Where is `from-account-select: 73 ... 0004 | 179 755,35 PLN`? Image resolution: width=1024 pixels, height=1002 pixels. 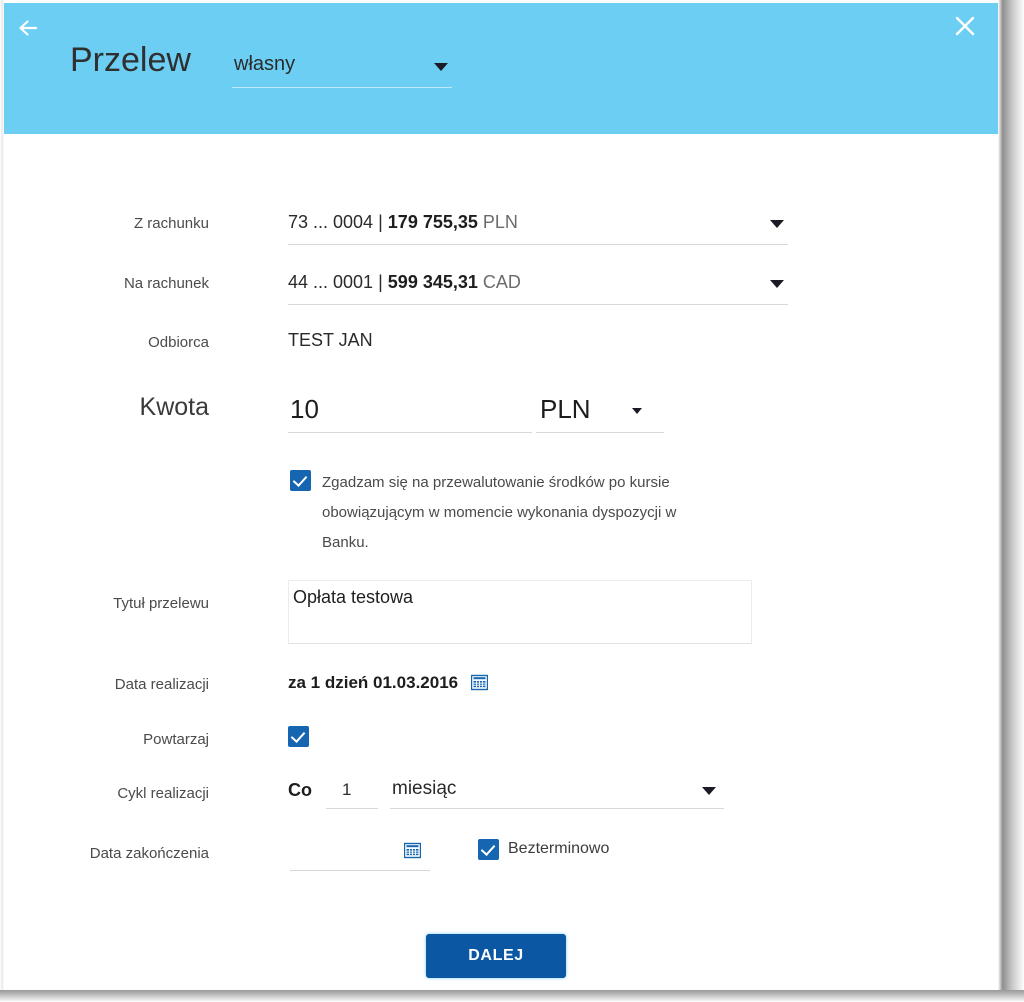 from-account-select: 73 ... 0004 | 179 755,35 PLN is located at coordinates (538, 226).